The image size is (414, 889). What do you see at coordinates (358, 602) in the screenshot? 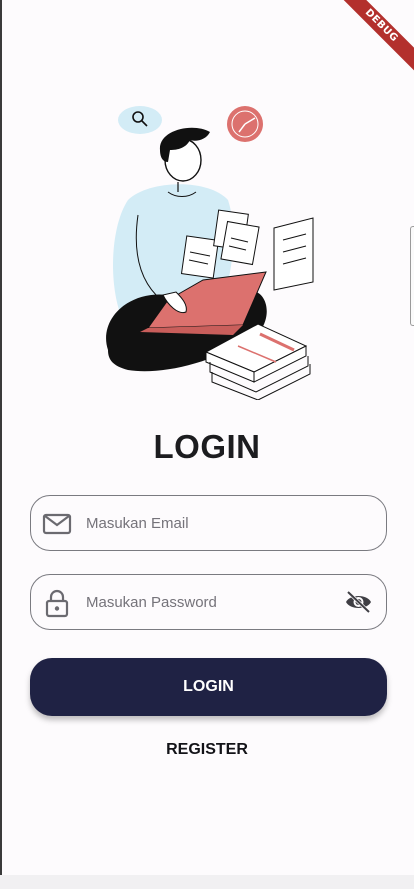
I see `eye-off-icon` at bounding box center [358, 602].